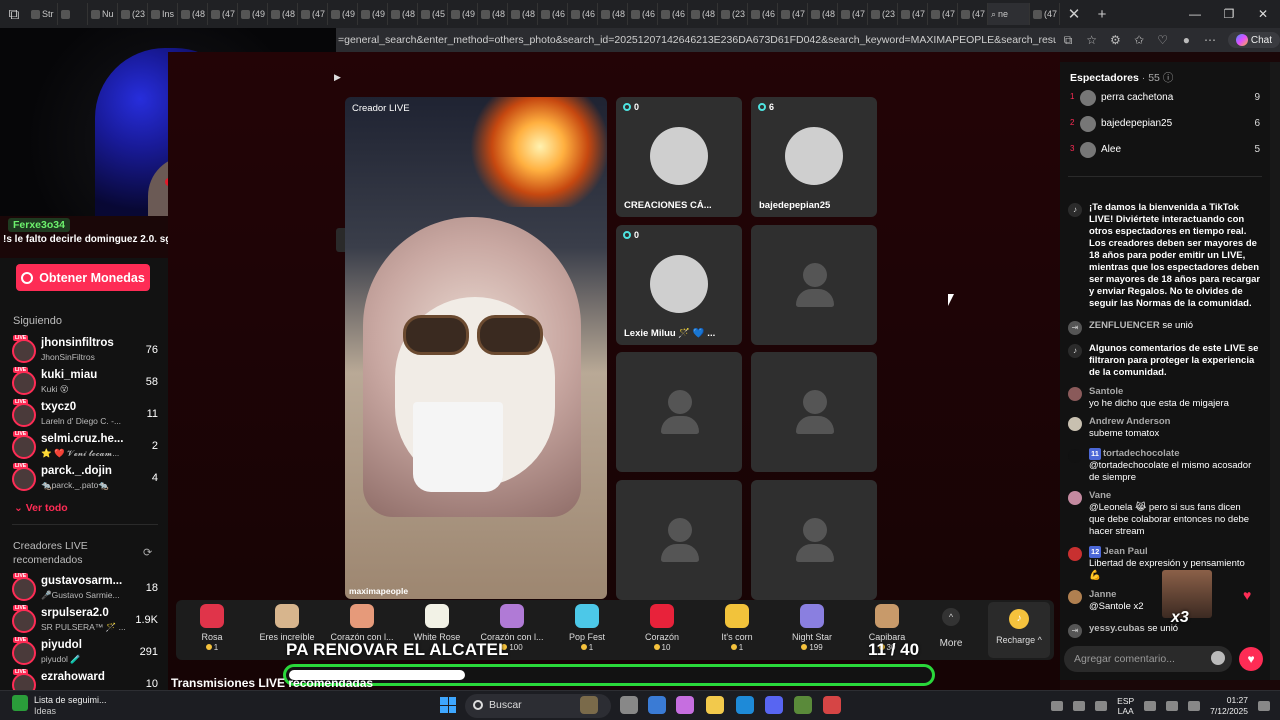  What do you see at coordinates (433, 14) in the screenshot?
I see `browser-tab: (45` at bounding box center [433, 14].